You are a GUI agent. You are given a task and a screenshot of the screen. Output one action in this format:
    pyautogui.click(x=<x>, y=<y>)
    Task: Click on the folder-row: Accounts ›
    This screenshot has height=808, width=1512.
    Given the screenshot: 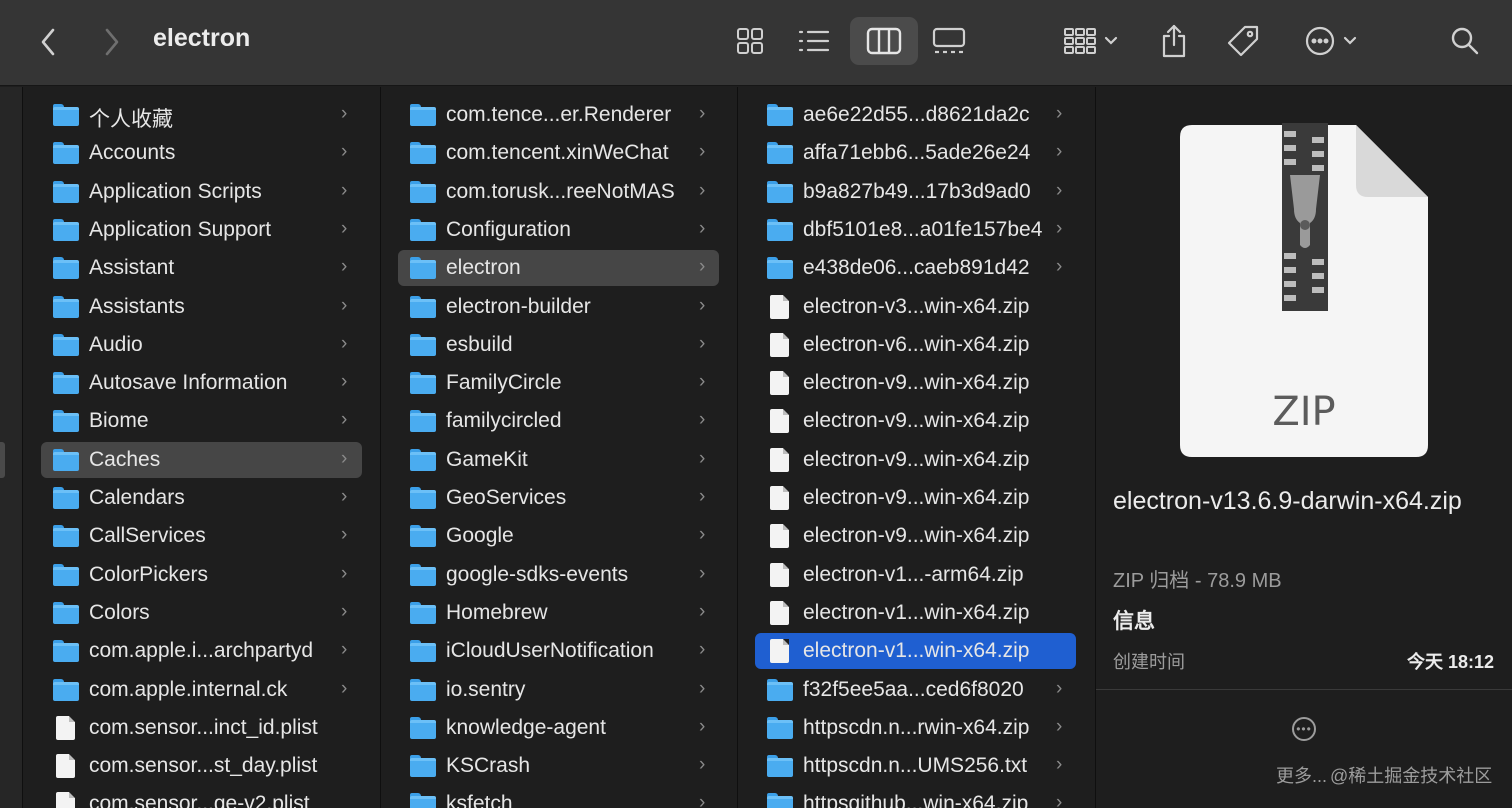 What is the action you would take?
    pyautogui.click(x=201, y=153)
    